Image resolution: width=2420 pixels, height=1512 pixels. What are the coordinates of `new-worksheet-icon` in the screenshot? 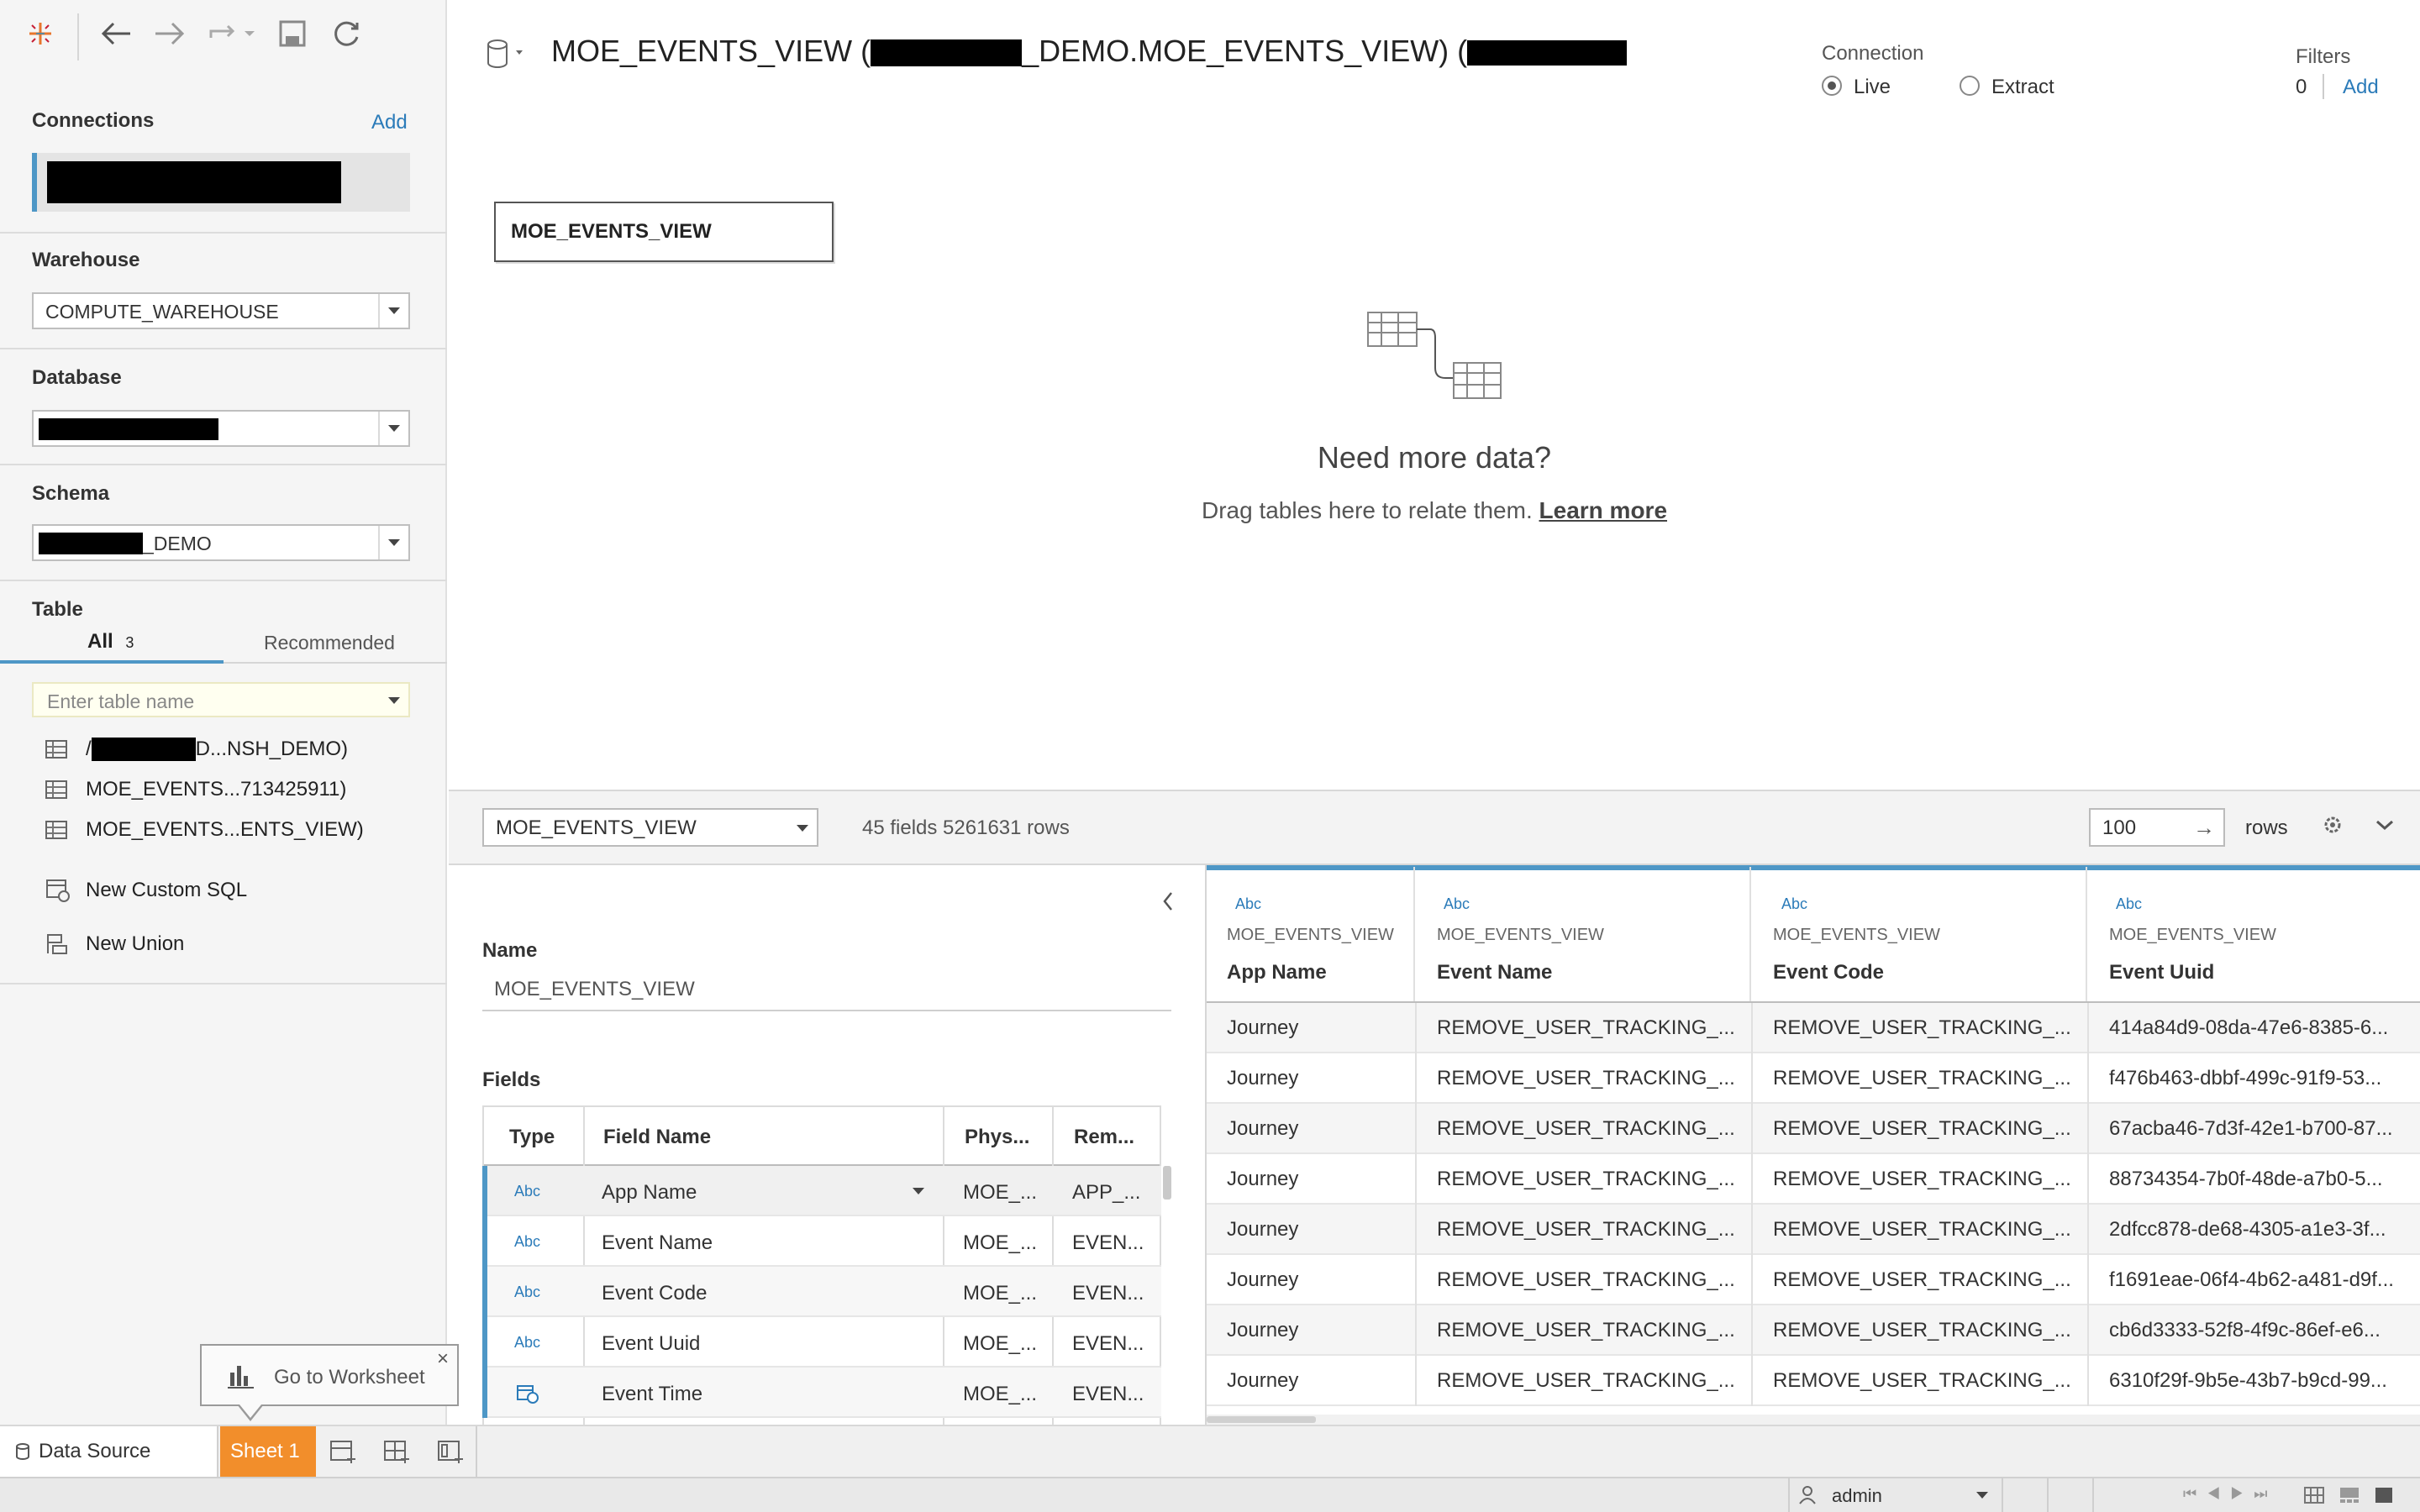 It's located at (344, 1454).